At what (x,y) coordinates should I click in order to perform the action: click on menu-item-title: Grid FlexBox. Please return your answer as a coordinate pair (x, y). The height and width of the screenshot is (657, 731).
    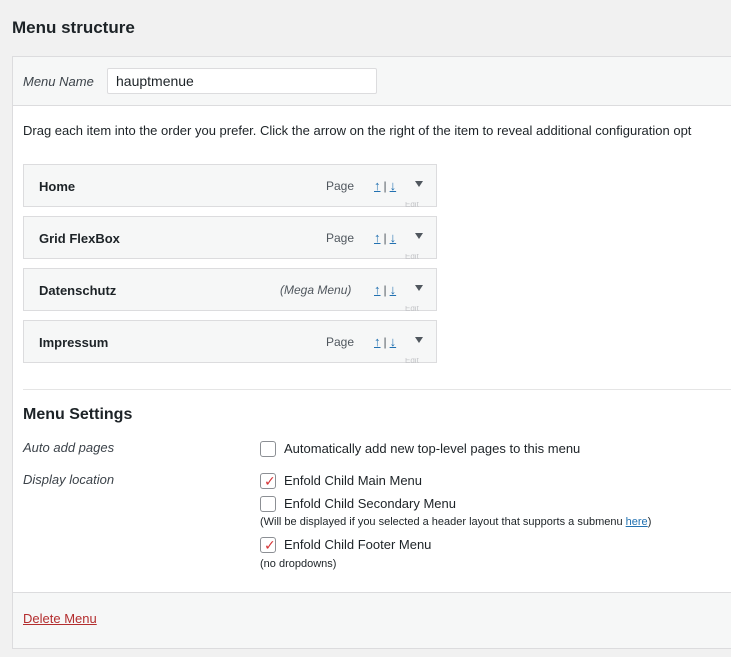
    Looking at the image, I should click on (79, 238).